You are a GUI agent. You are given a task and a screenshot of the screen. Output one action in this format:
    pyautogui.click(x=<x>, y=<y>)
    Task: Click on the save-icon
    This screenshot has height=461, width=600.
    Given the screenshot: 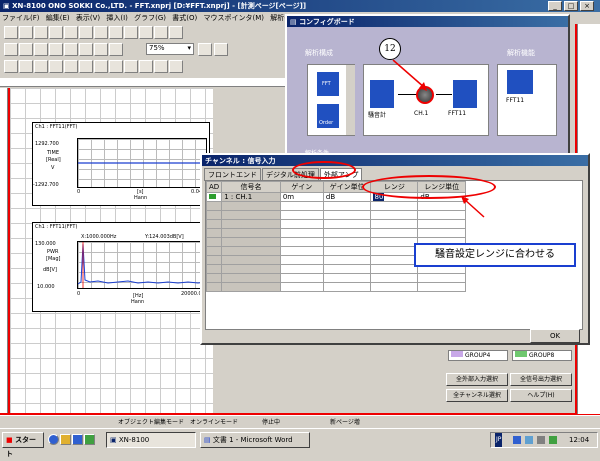 What is the action you would take?
    pyautogui.click(x=41, y=32)
    